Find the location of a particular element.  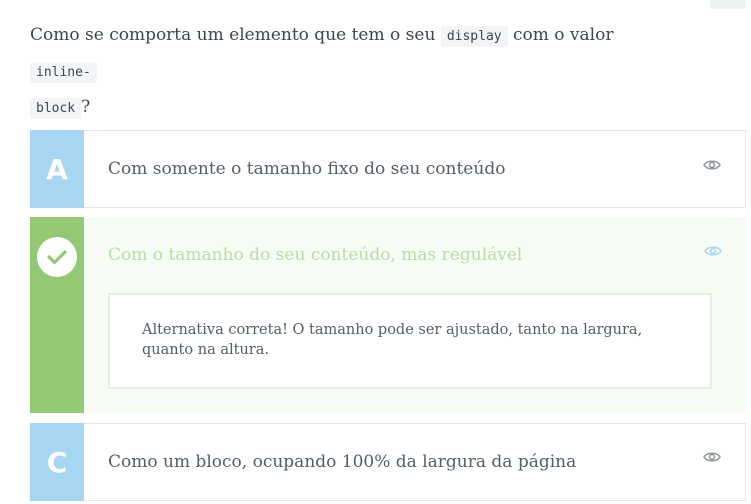

check-circle is located at coordinates (57, 257).